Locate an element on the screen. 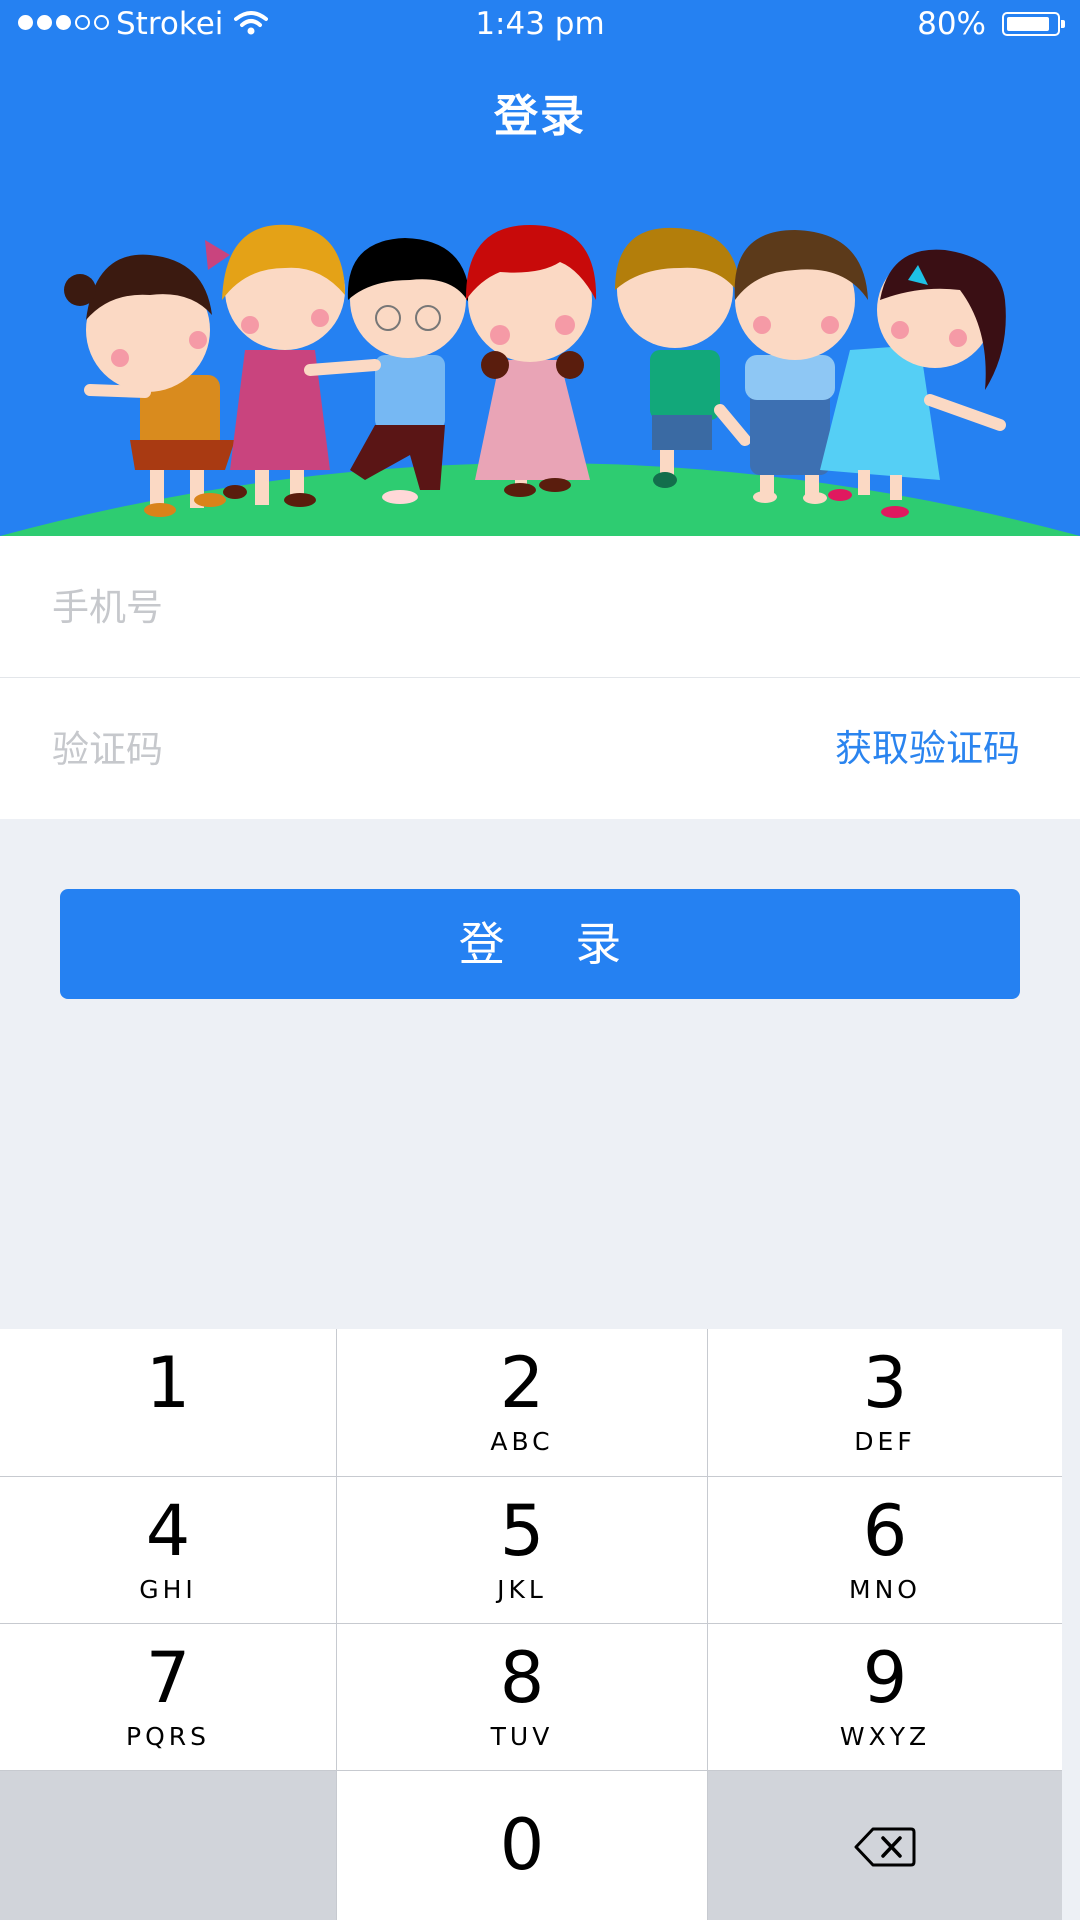  login-form: 获取验证码 is located at coordinates (540, 678).